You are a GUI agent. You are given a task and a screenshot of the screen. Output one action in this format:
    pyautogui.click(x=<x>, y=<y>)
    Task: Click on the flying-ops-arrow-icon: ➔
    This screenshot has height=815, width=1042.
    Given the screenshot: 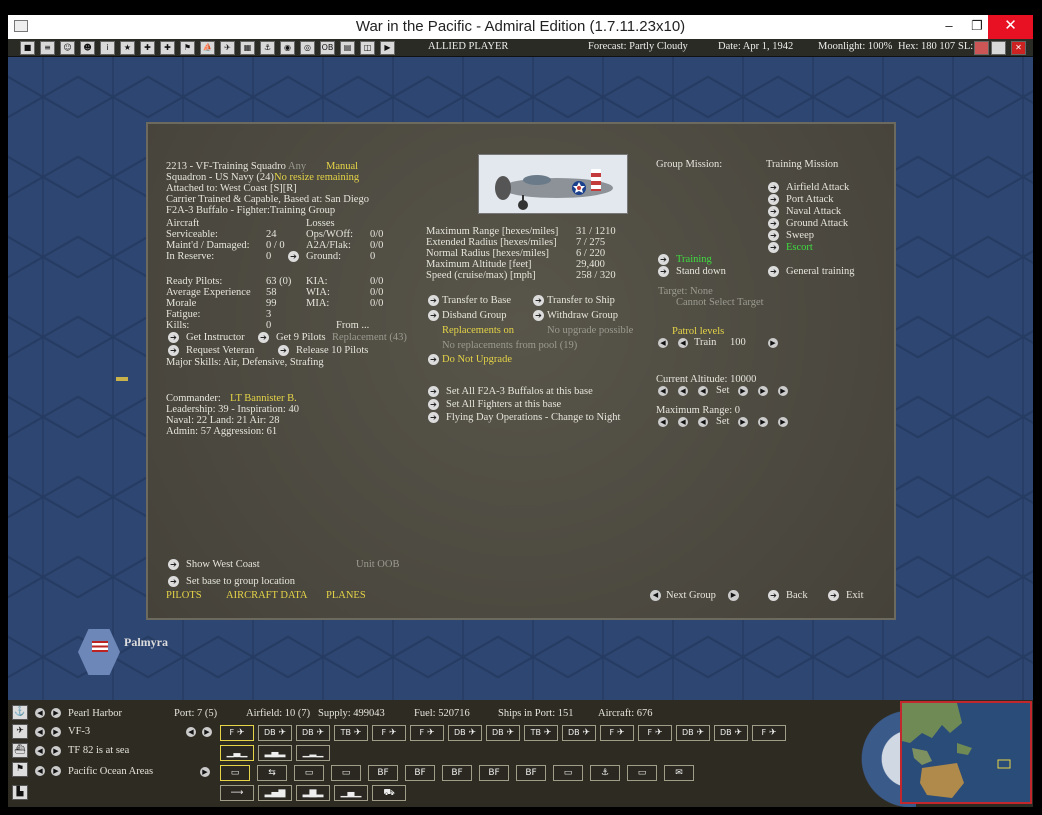 What is the action you would take?
    pyautogui.click(x=433, y=417)
    